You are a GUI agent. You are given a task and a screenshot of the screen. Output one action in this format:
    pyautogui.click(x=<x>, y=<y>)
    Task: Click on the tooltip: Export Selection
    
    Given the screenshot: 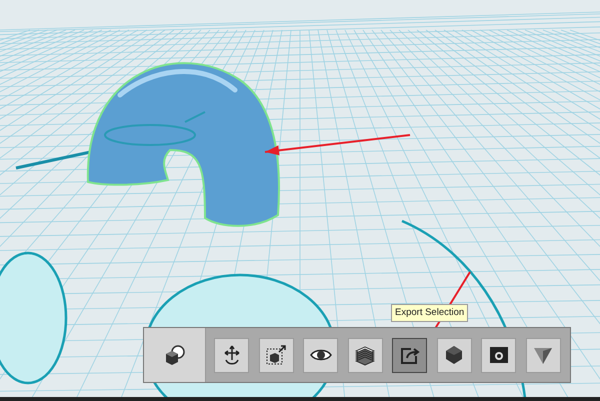 What is the action you would take?
    pyautogui.click(x=429, y=313)
    